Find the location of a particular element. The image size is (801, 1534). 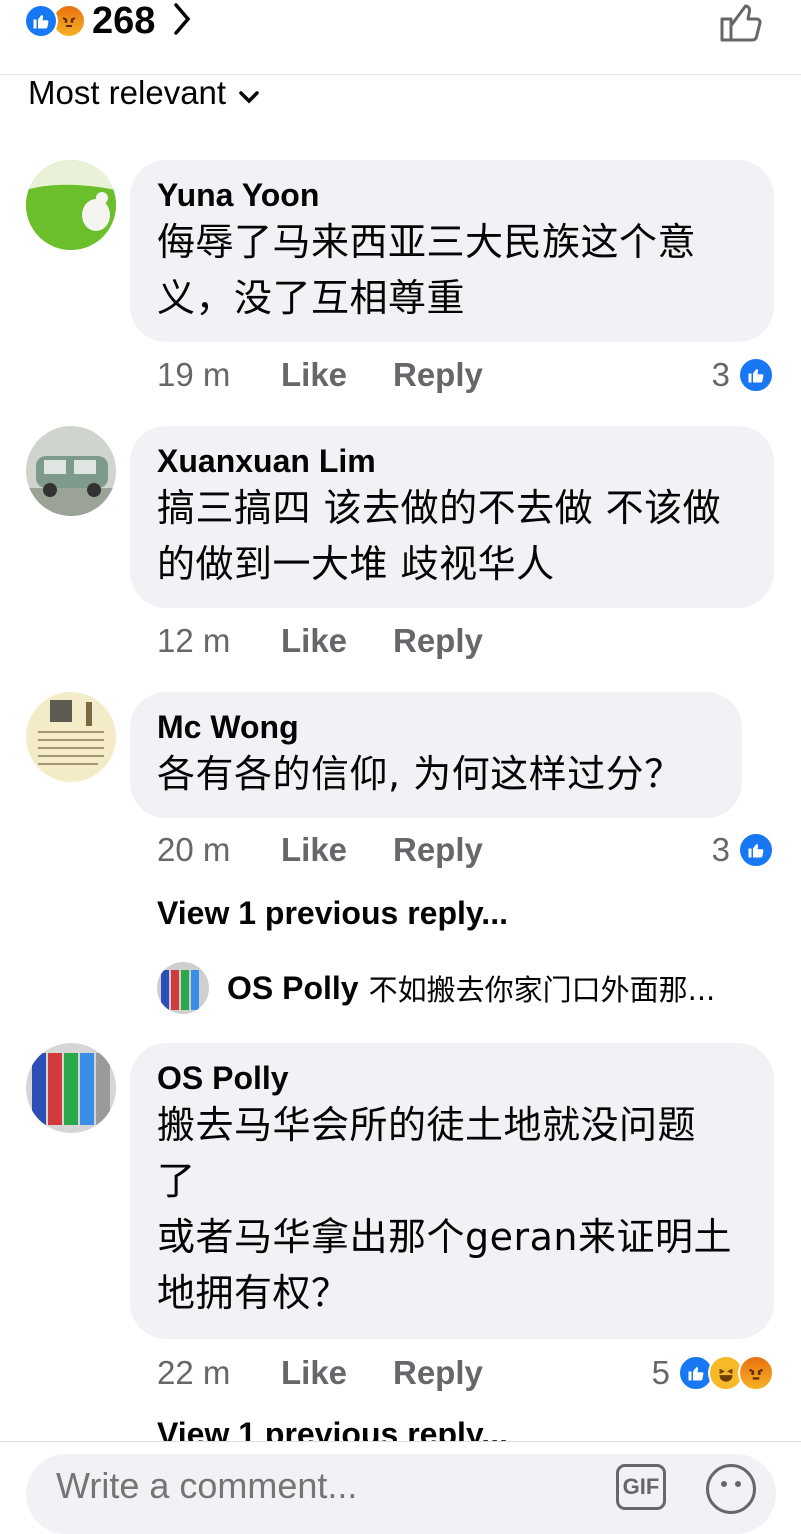

comment-actions: 12 m Like Reply is located at coordinates (320, 641).